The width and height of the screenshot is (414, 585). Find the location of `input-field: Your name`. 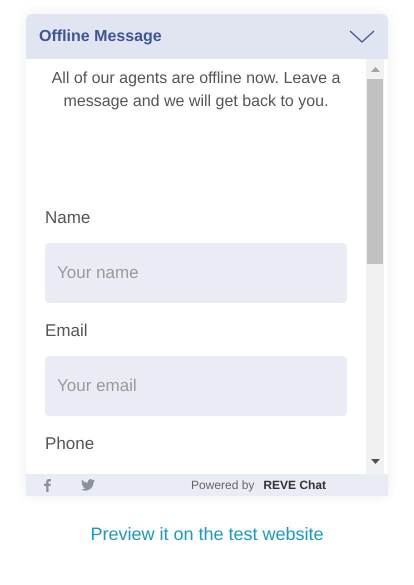

input-field: Your name is located at coordinates (196, 273).